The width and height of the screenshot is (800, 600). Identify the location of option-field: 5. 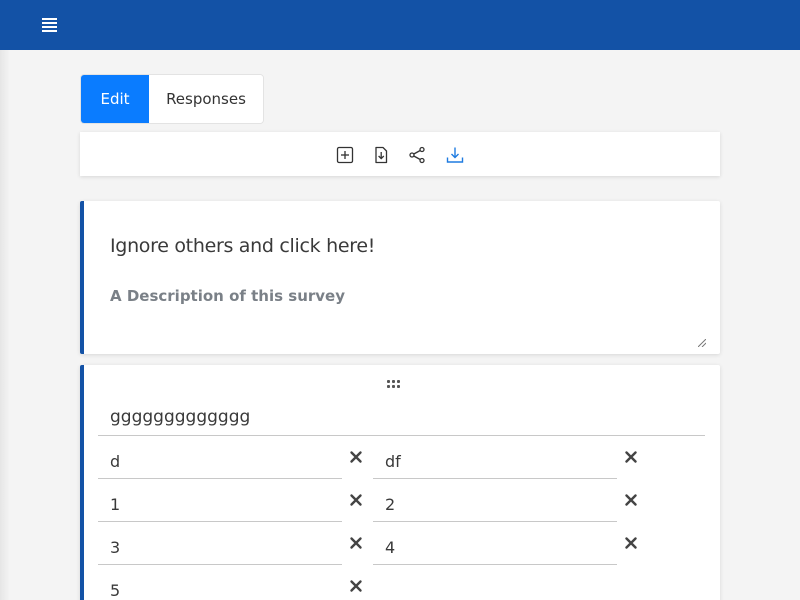
(220, 585).